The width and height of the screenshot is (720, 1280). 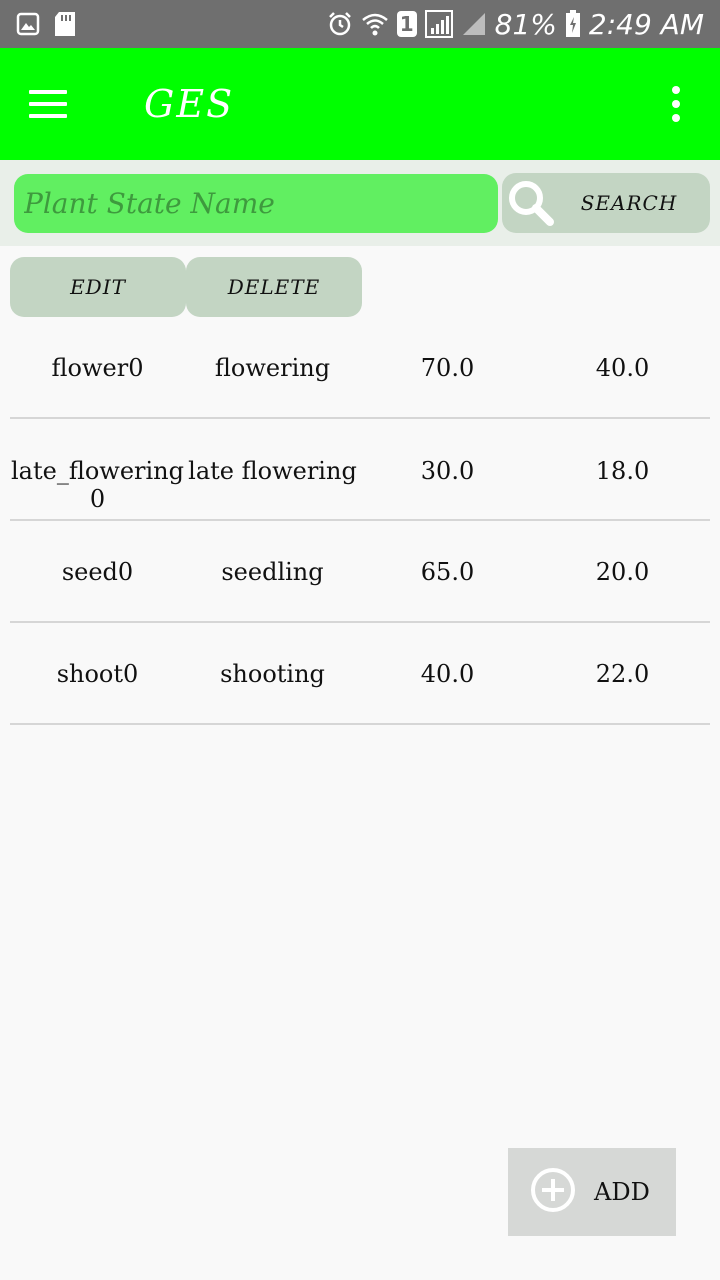 I want to click on table-row: flower0 flowering 70.0 40.0, so click(x=360, y=368).